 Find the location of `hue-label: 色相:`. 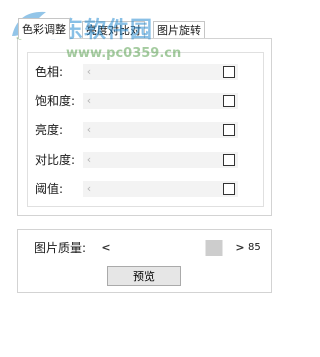

hue-label: 色相: is located at coordinates (49, 72).